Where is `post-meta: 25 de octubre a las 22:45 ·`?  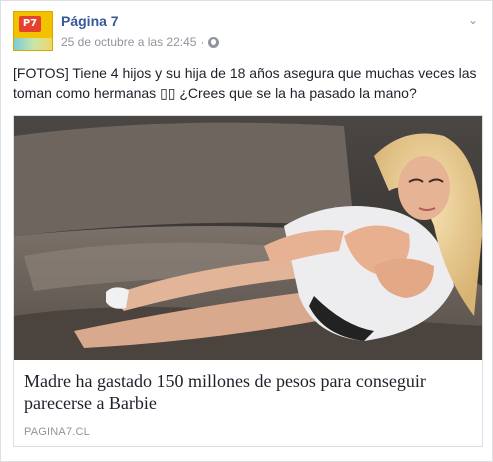
post-meta: 25 de octubre a las 22:45 · is located at coordinates (140, 42).